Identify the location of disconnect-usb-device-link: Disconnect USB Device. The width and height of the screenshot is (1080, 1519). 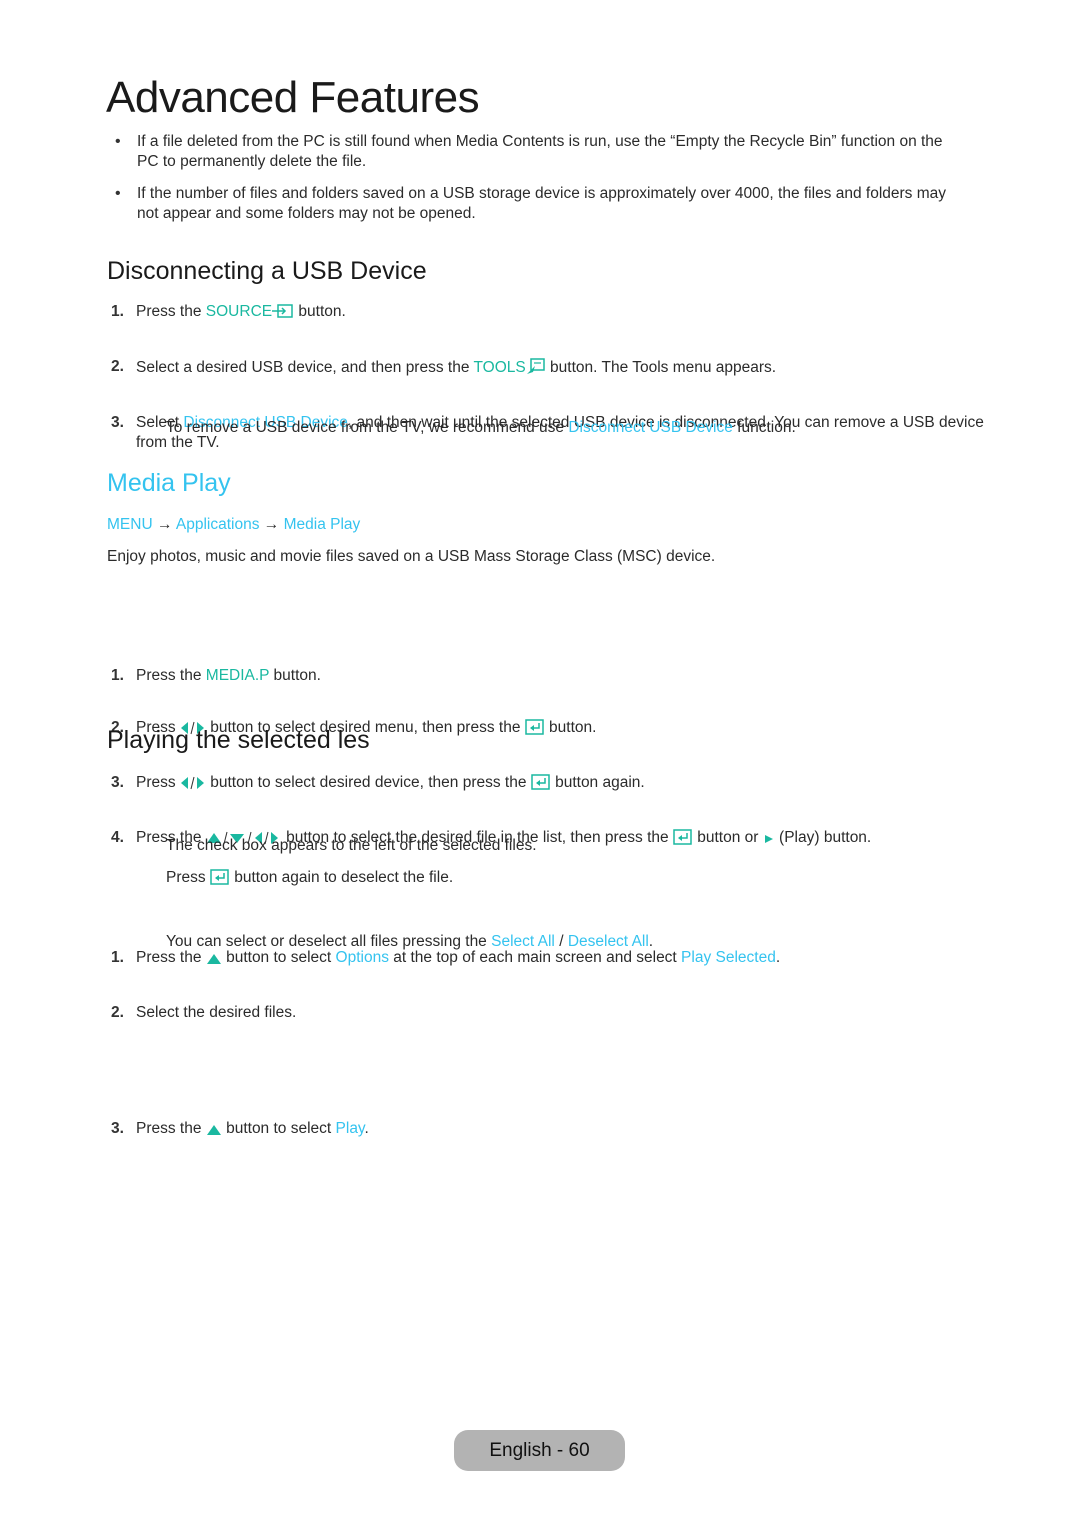
(650, 427).